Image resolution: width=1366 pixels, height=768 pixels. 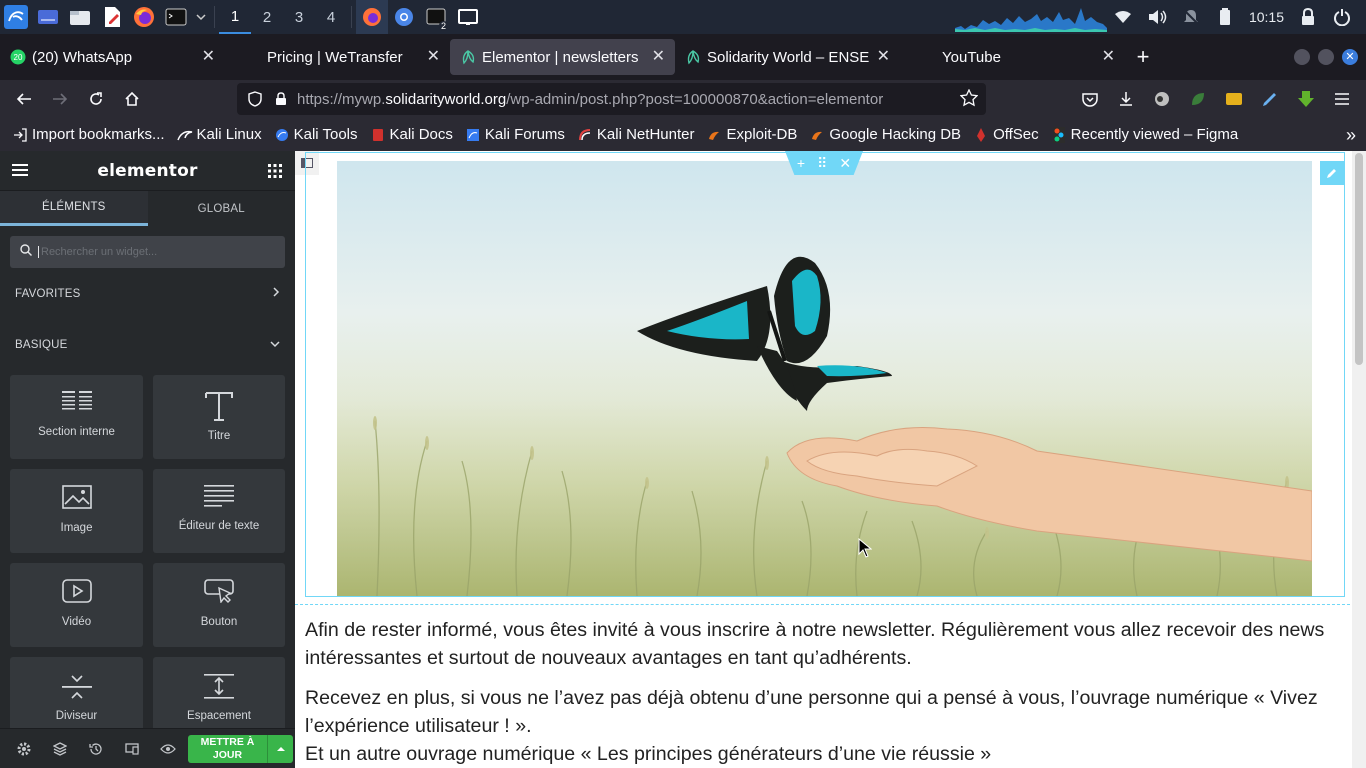 What do you see at coordinates (147, 344) in the screenshot?
I see `category-basic: BASIQUE` at bounding box center [147, 344].